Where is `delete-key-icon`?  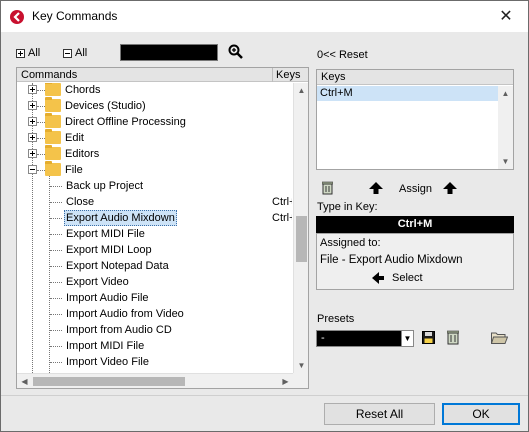 delete-key-icon is located at coordinates (327, 188).